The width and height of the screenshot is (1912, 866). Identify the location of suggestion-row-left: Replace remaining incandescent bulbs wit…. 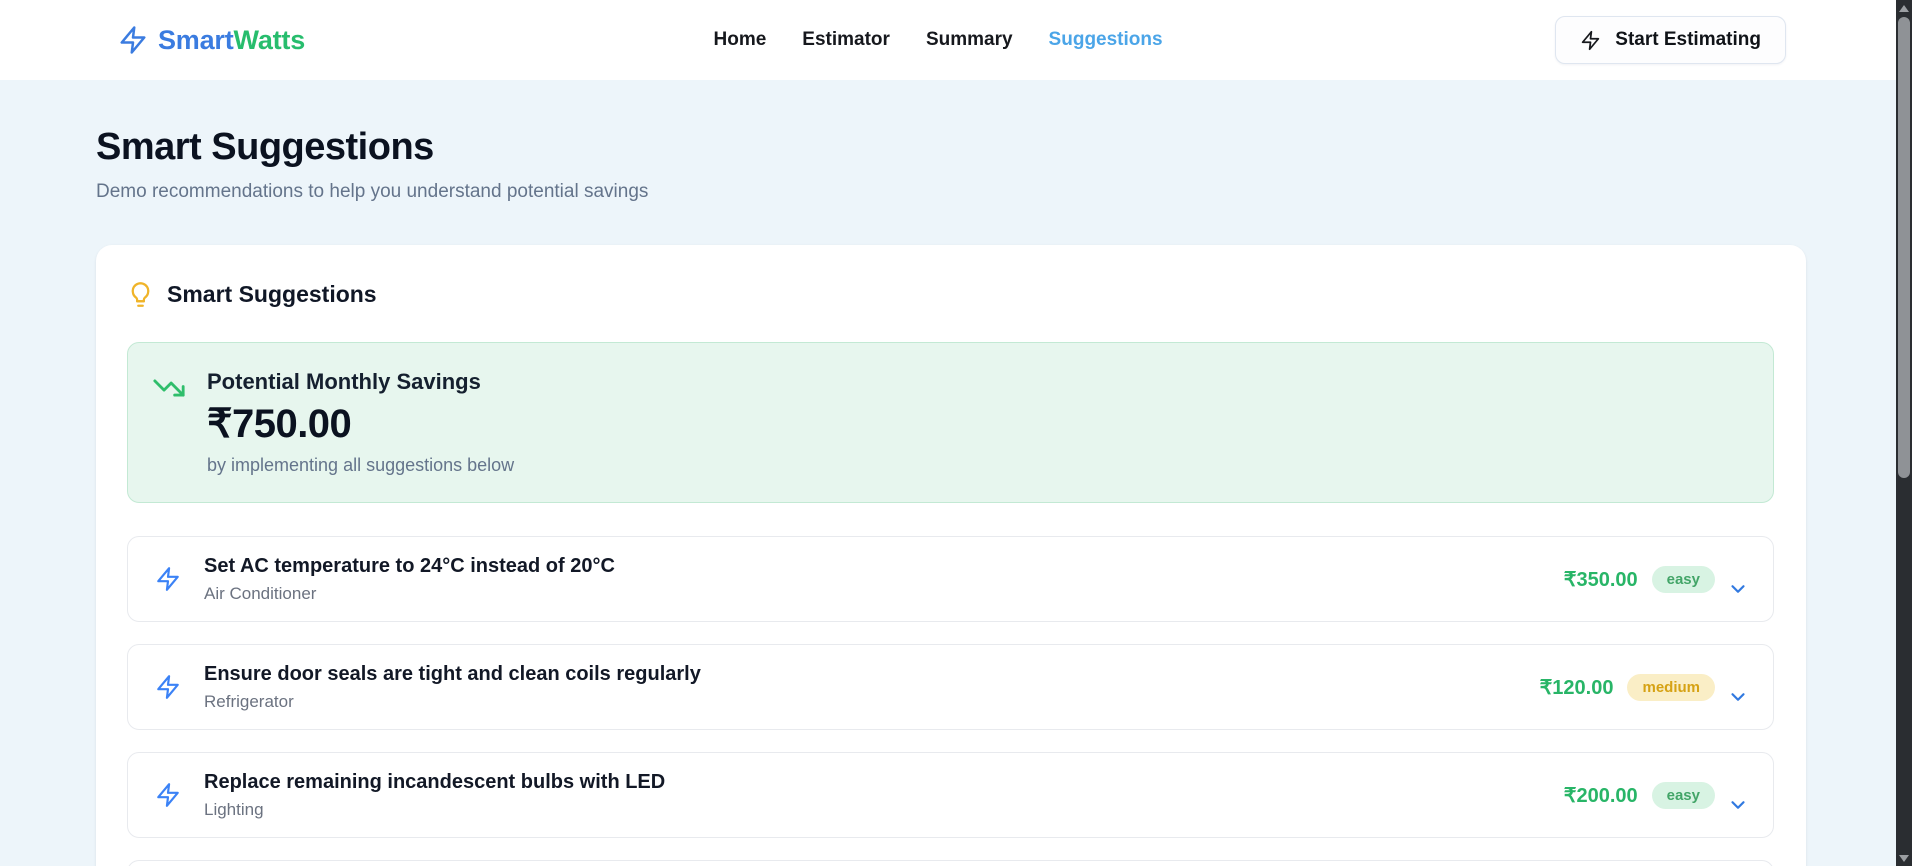
(410, 795).